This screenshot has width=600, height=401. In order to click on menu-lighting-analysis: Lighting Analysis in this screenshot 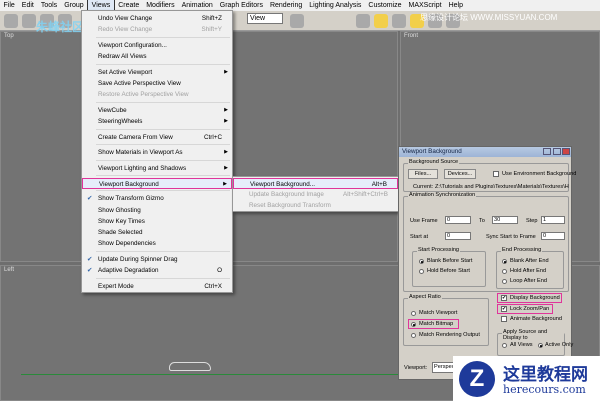, I will do `click(335, 5)`.